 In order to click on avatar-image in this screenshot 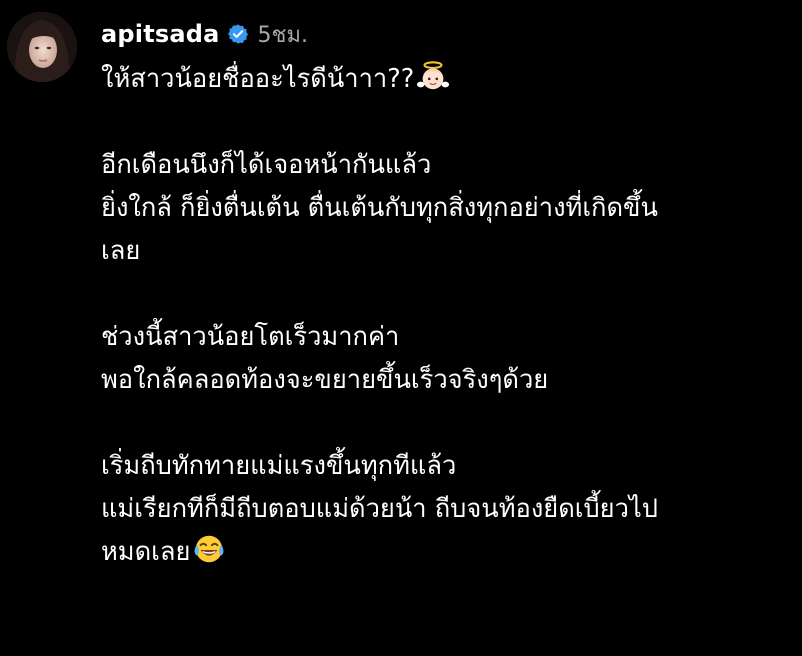, I will do `click(42, 47)`.